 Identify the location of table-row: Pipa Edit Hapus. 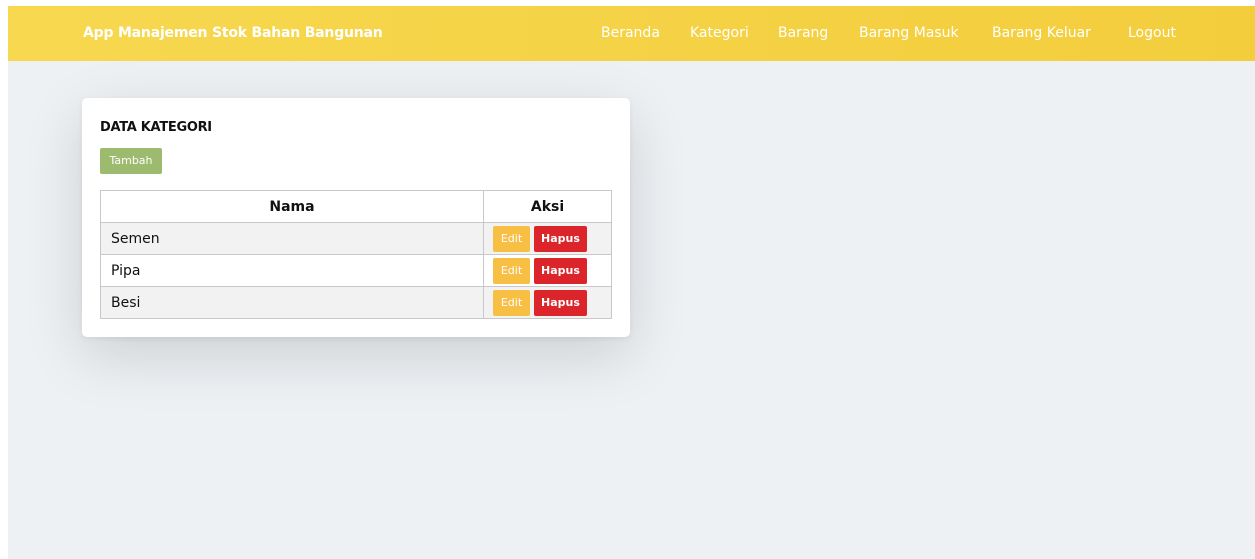
(356, 270).